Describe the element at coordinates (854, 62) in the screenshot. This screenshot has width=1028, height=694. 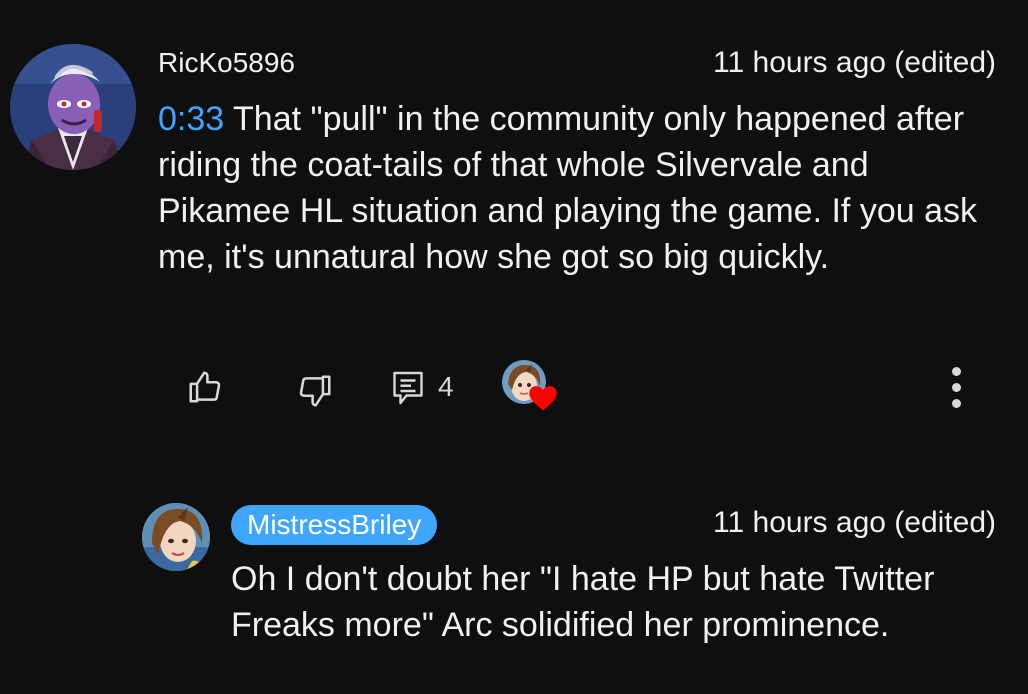
I see `comment-time: 11 hours ago (edited)` at that location.